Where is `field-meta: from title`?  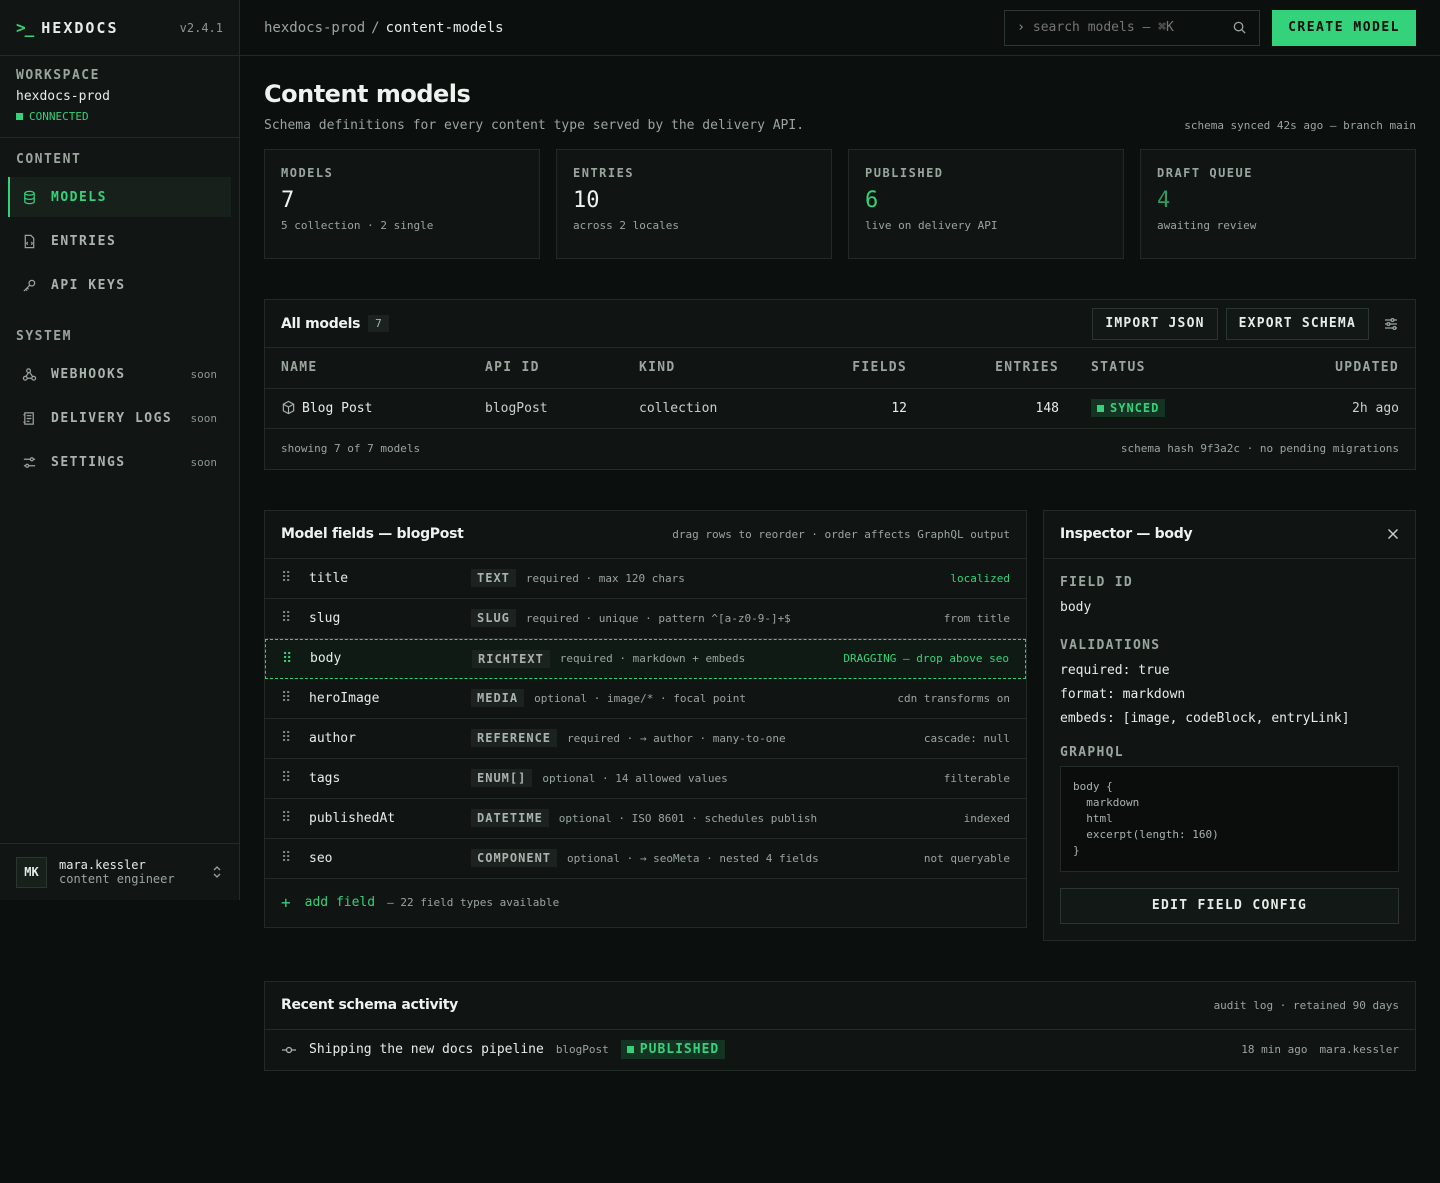
field-meta: from title is located at coordinates (976, 618).